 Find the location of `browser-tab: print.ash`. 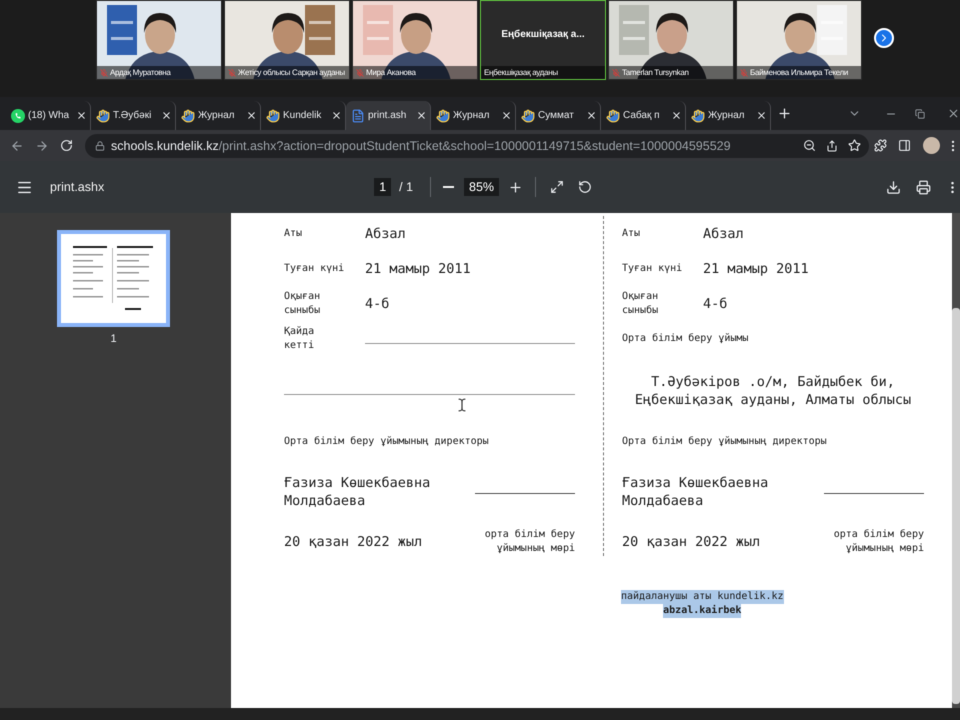

browser-tab: print.ash is located at coordinates (388, 115).